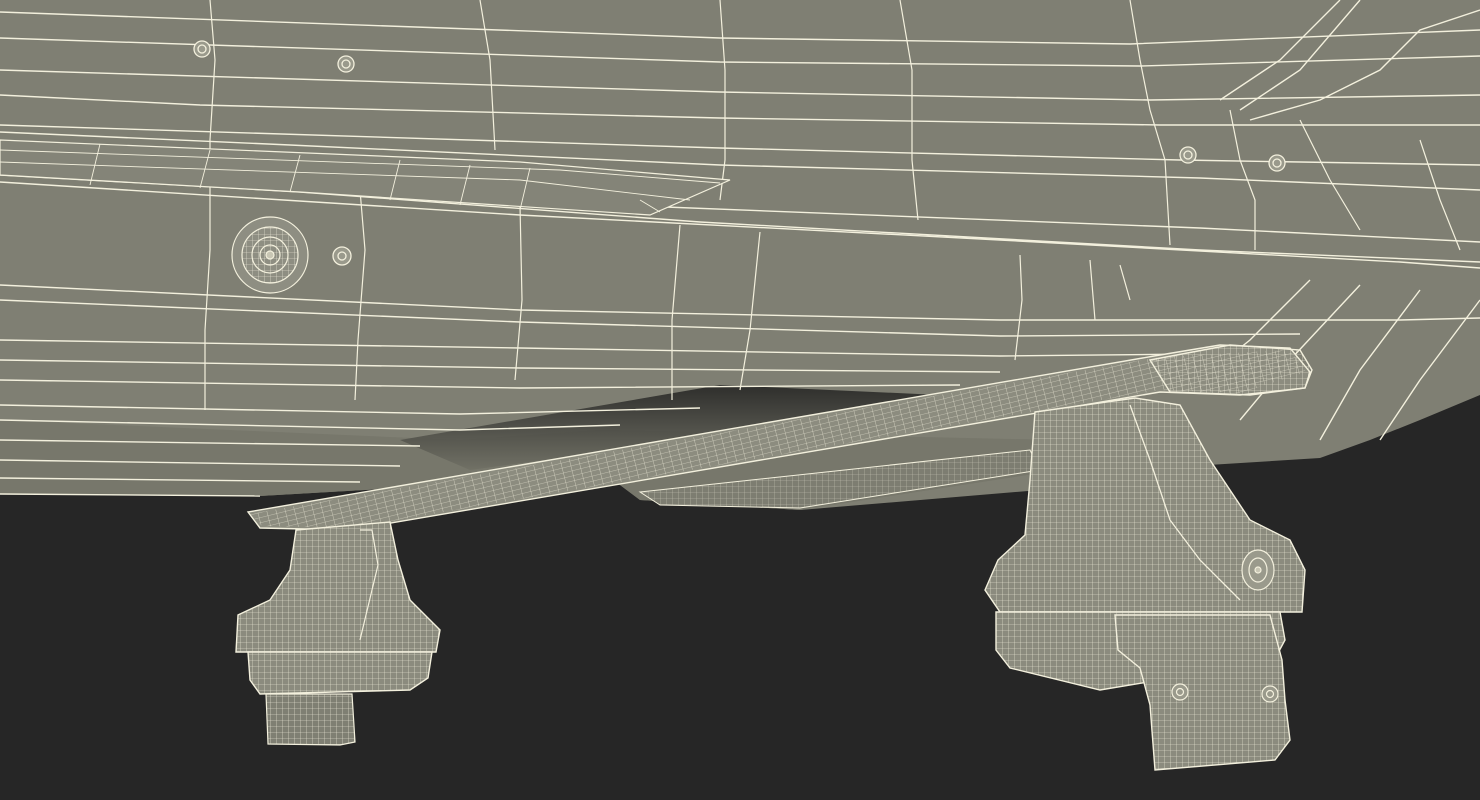  What do you see at coordinates (1202, 692) in the screenshot?
I see `clamp-right` at bounding box center [1202, 692].